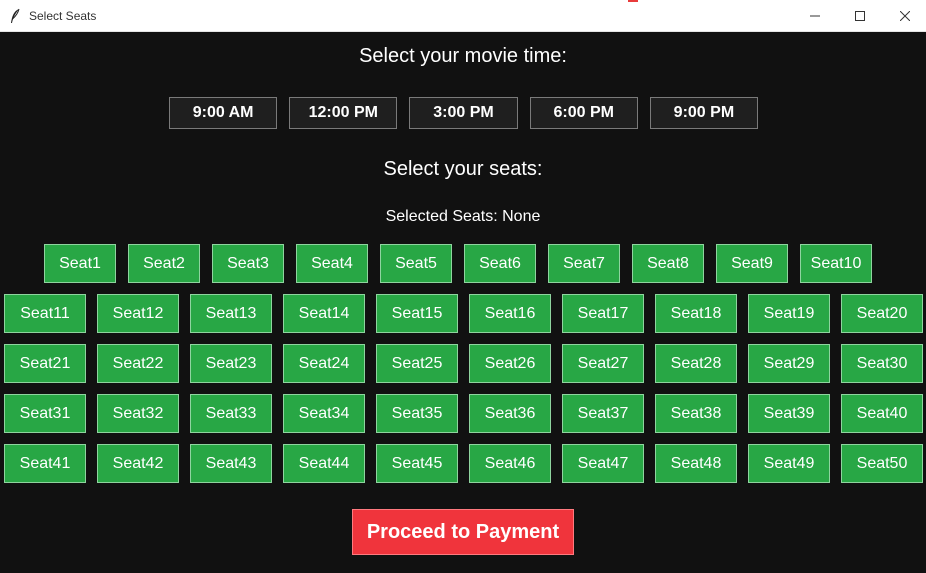 The width and height of the screenshot is (926, 573). What do you see at coordinates (603, 313) in the screenshot?
I see `seat-button: Seat17` at bounding box center [603, 313].